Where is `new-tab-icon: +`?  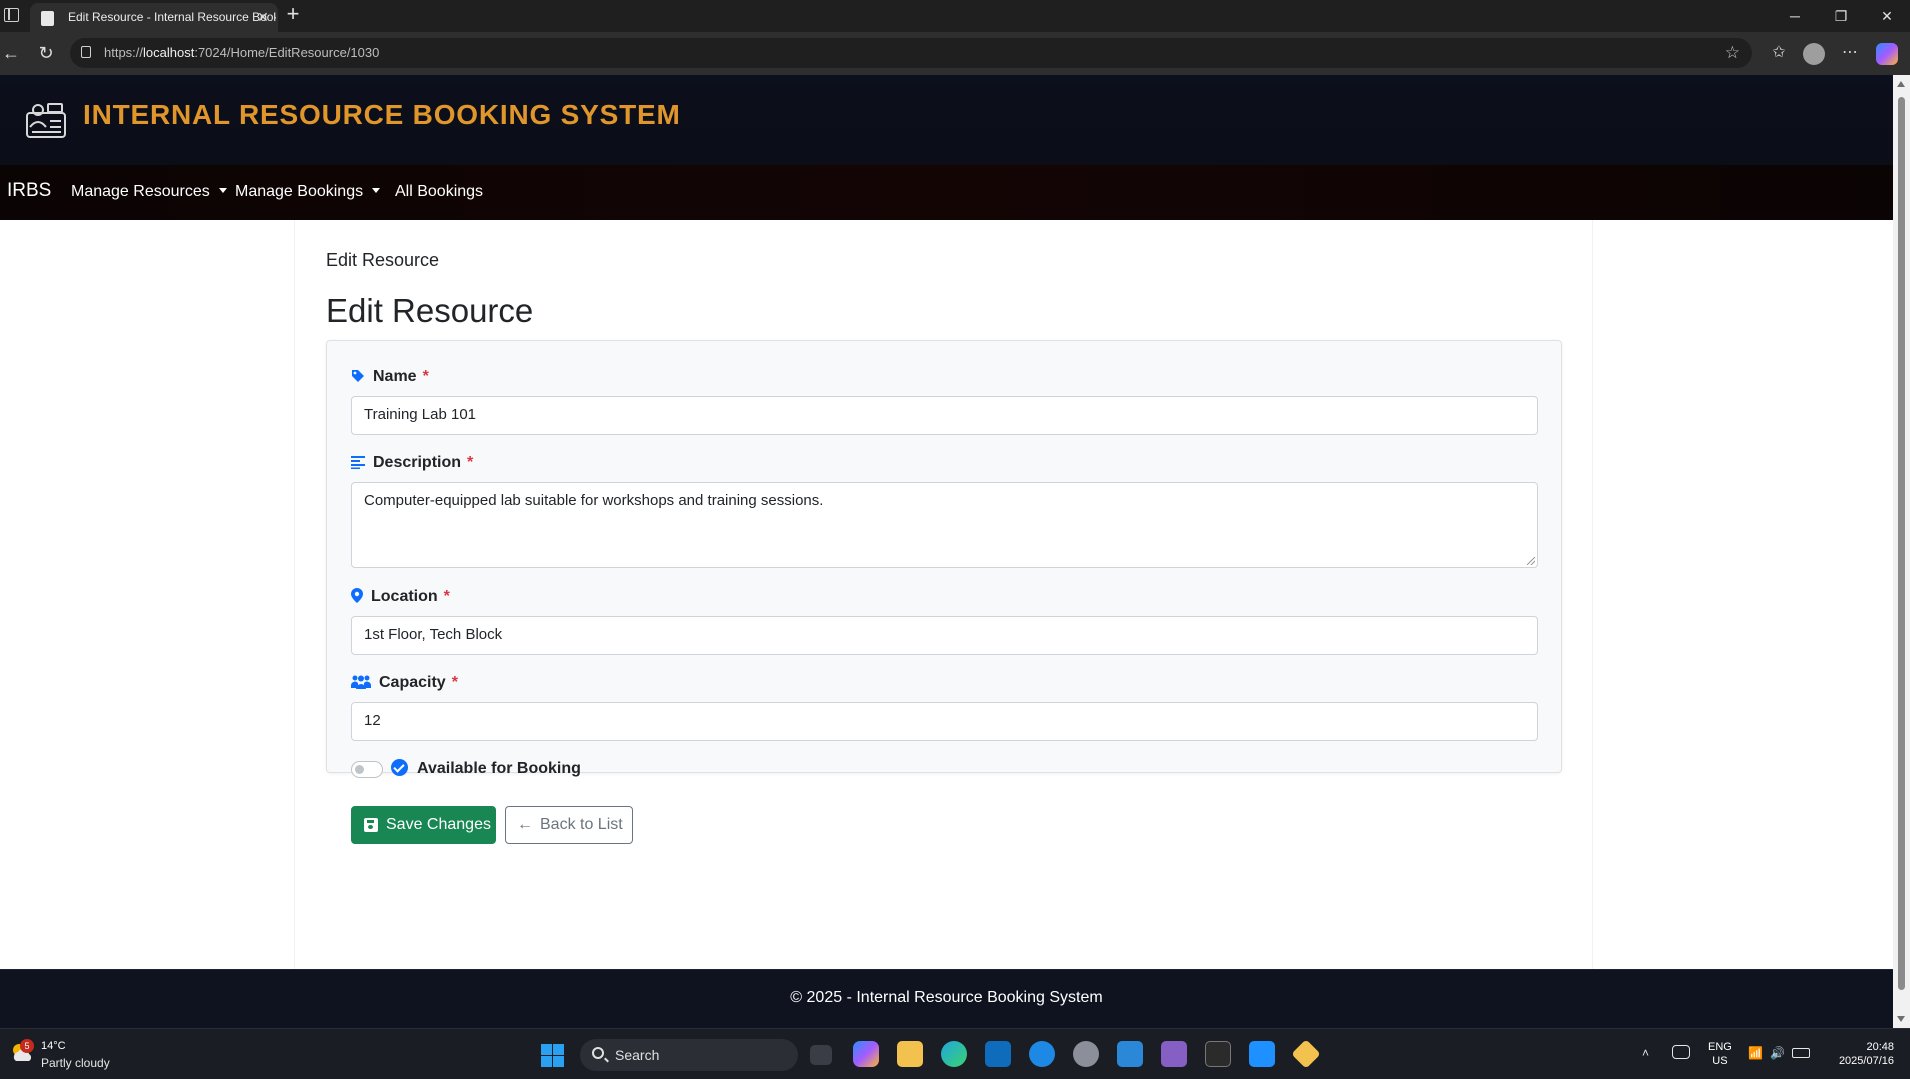
new-tab-icon: + is located at coordinates (293, 14).